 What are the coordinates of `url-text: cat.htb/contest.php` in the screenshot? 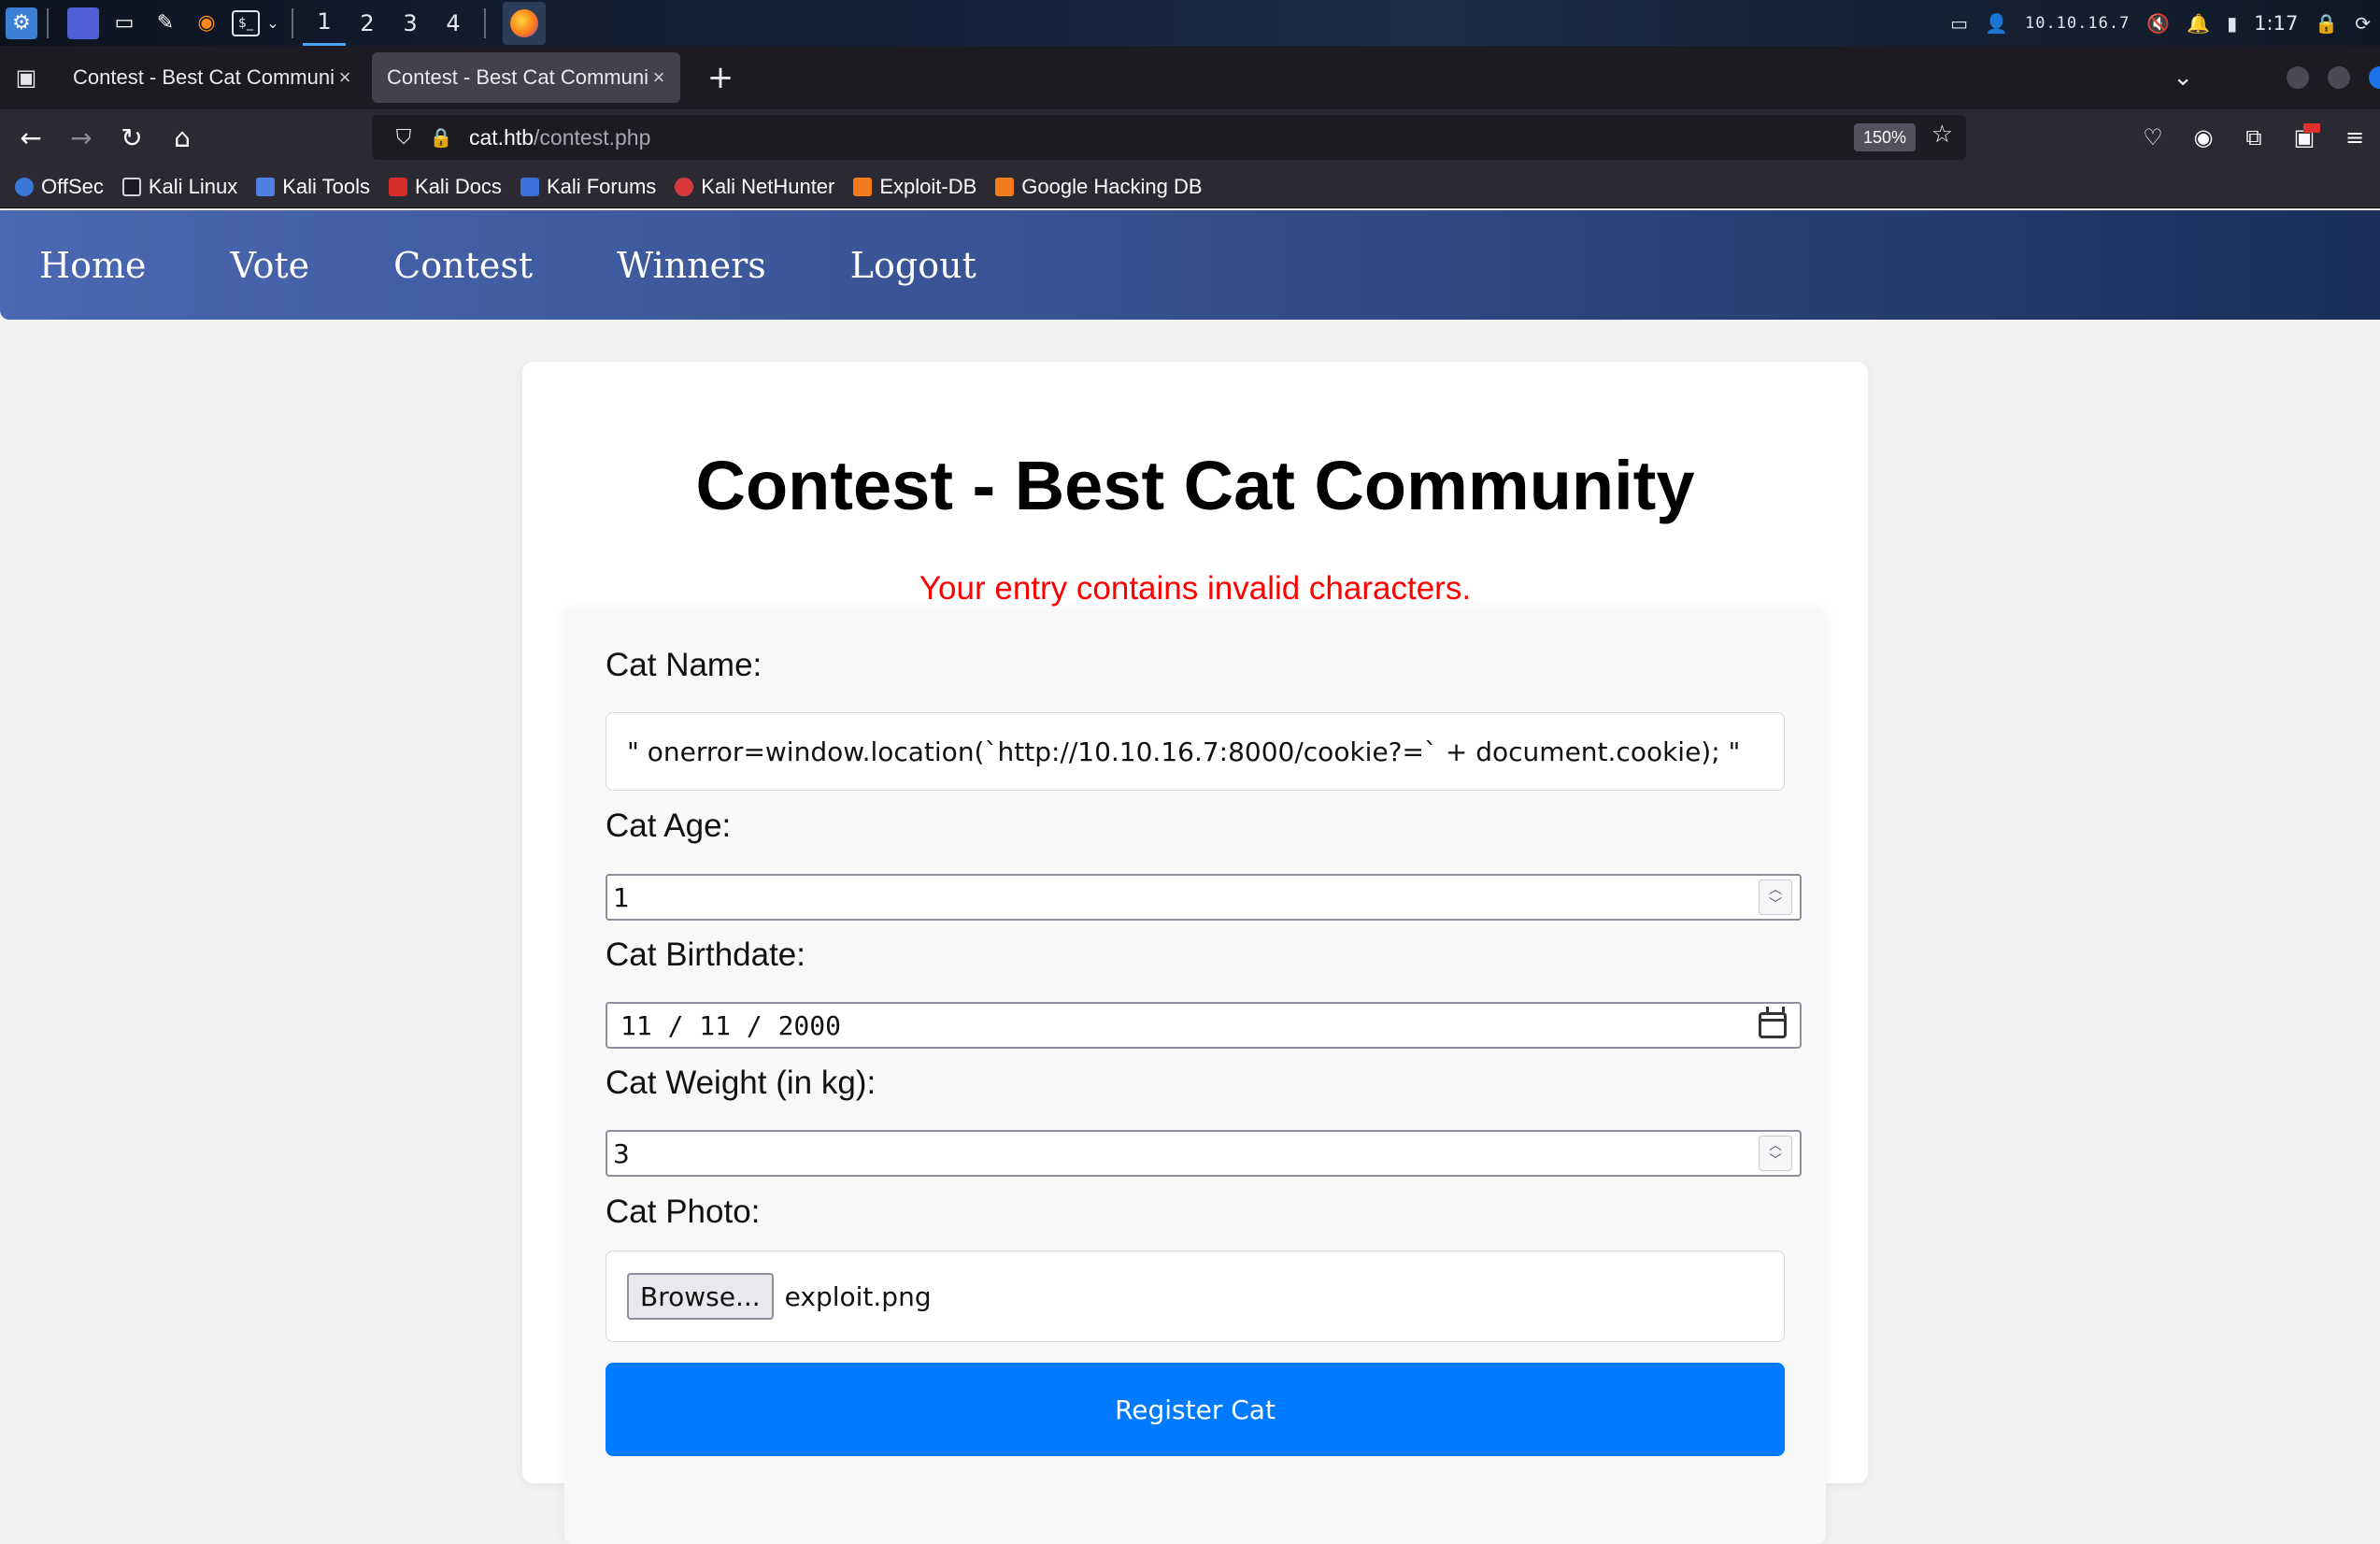 It's located at (559, 137).